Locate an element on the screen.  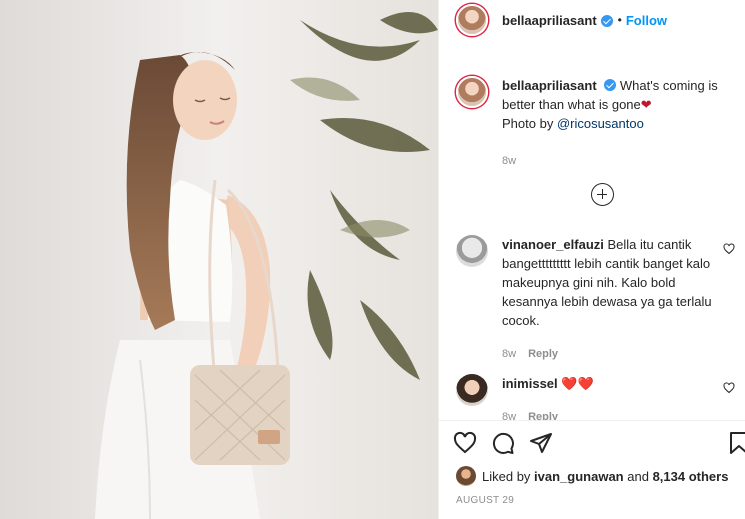
follow-button: Follow is located at coordinates (646, 20).